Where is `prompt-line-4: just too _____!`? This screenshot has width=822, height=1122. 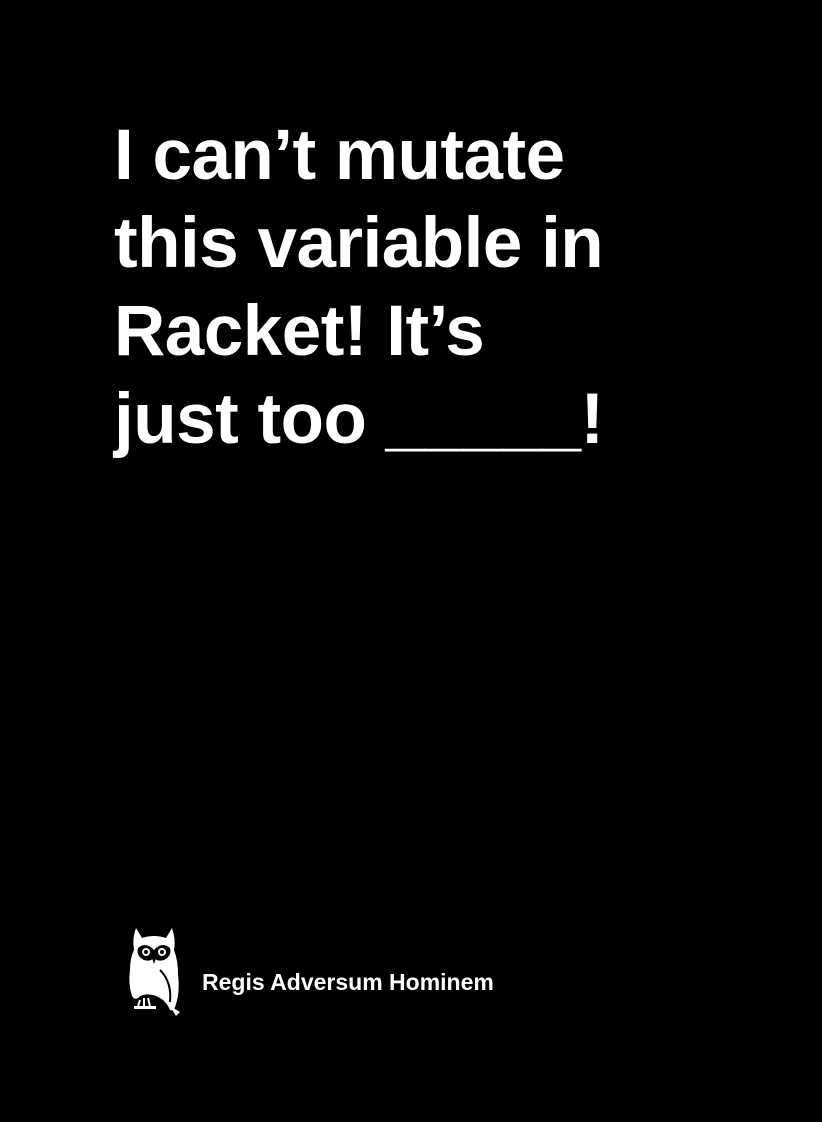
prompt-line-4: just too _____! is located at coordinates (359, 419).